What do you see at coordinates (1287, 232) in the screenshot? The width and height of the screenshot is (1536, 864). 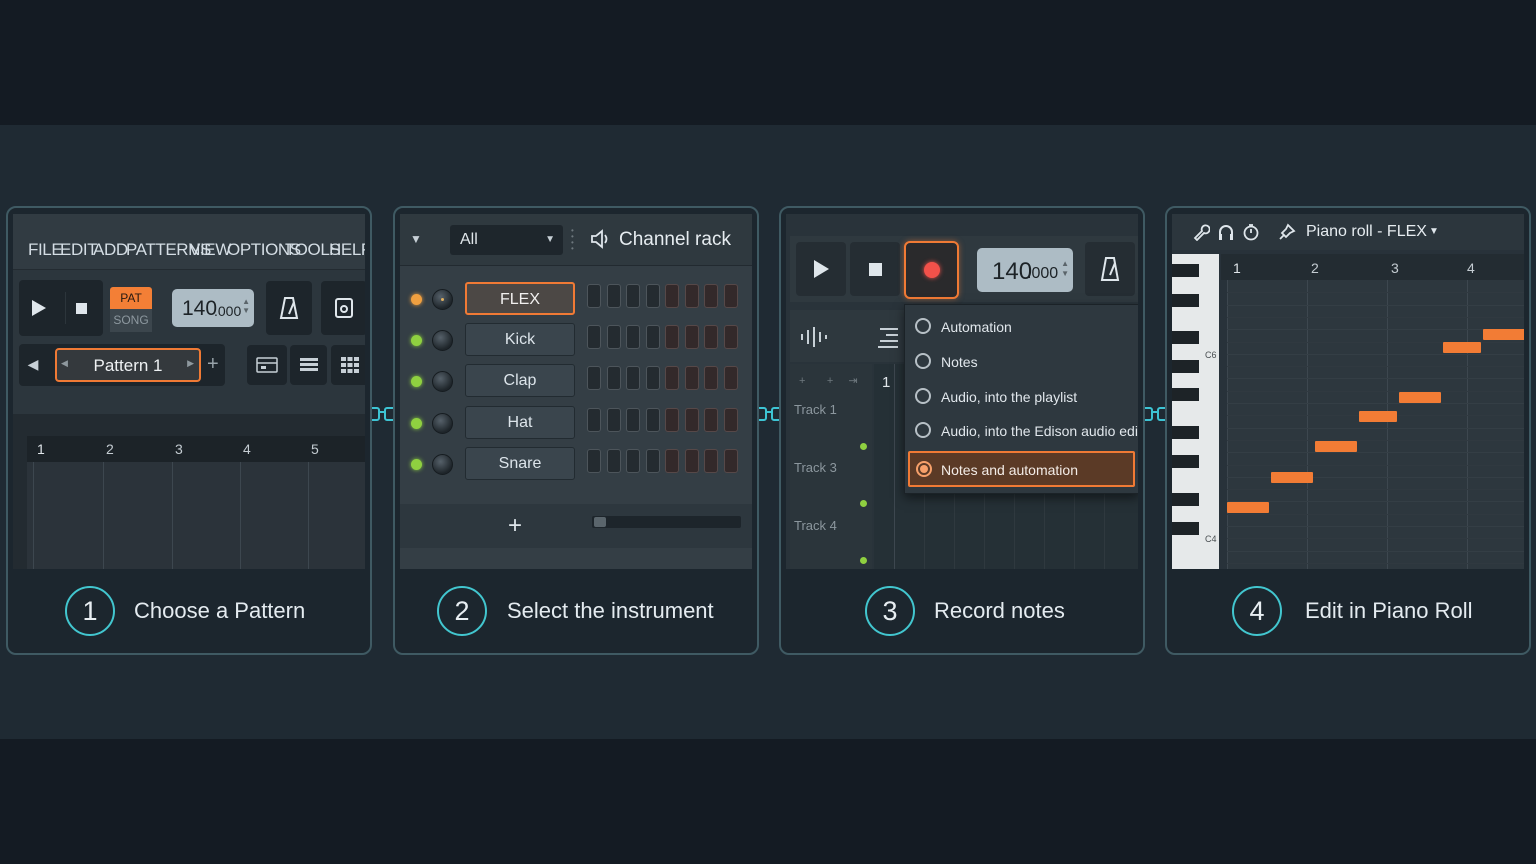 I see `pin-icon` at bounding box center [1287, 232].